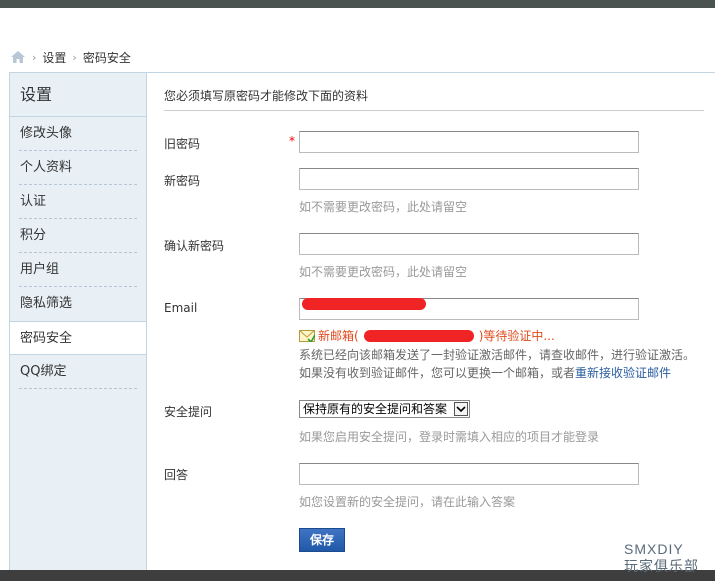 The image size is (715, 581). Describe the element at coordinates (78, 372) in the screenshot. I see `sidebar-item-qq-binding: QQ绑定` at that location.